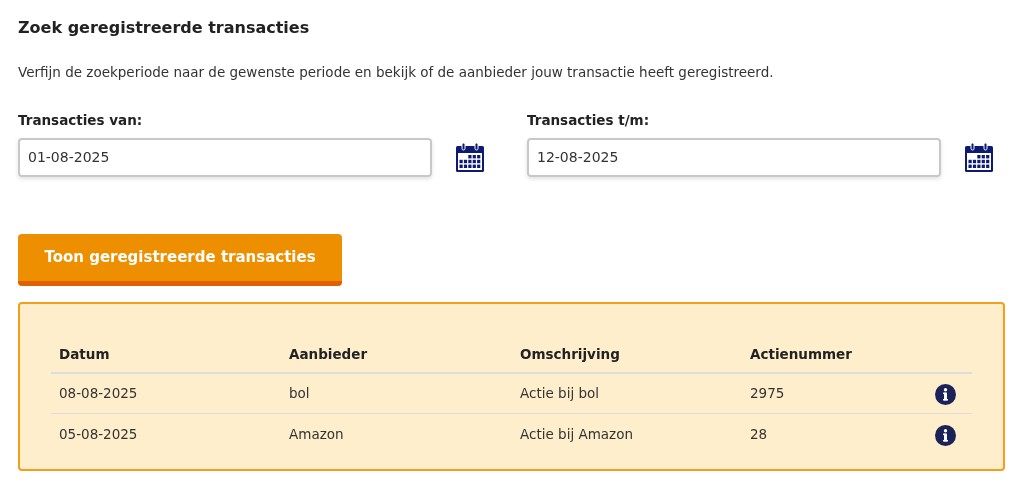  Describe the element at coordinates (576, 433) in the screenshot. I see `table-cell: Actie bij Amazon` at that location.